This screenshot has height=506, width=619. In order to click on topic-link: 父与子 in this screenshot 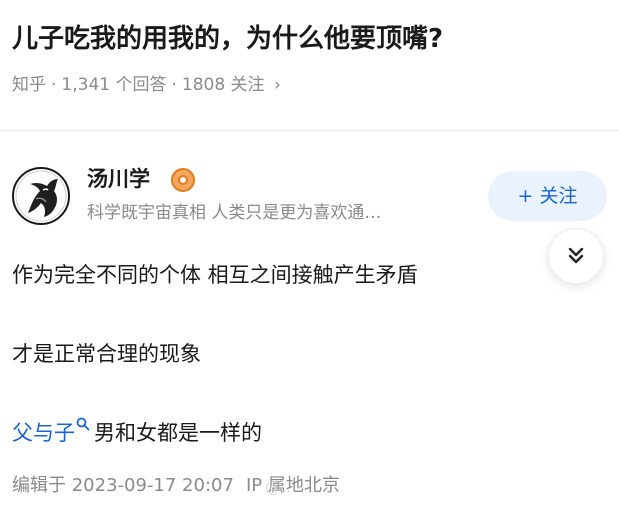, I will do `click(43, 433)`.